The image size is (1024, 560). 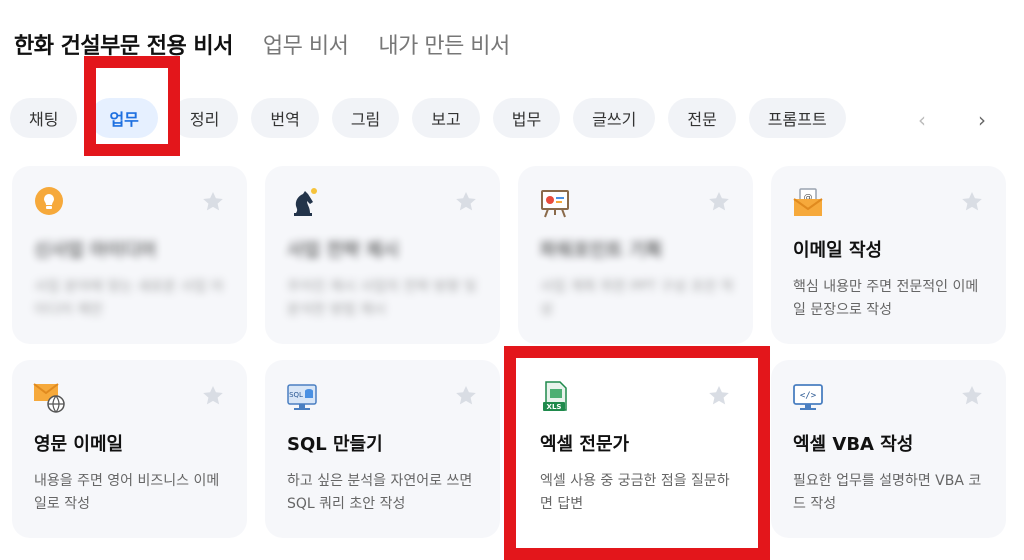 I want to click on chip-chat: 채팅, so click(x=44, y=118).